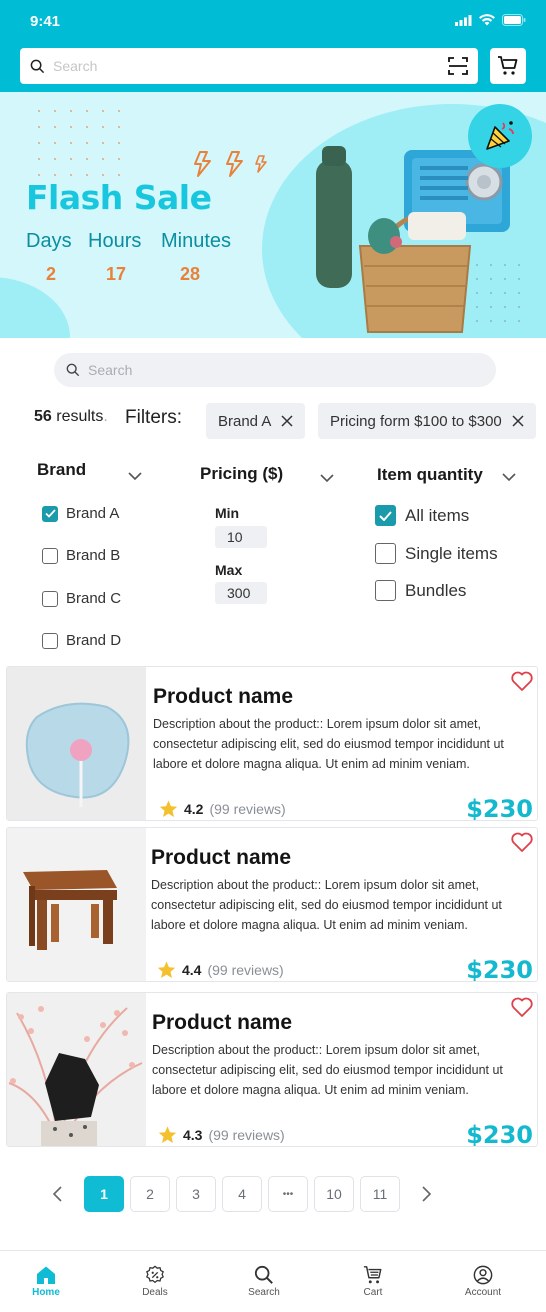 This screenshot has width=546, height=1312. What do you see at coordinates (463, 20) in the screenshot?
I see `signal-icon` at bounding box center [463, 20].